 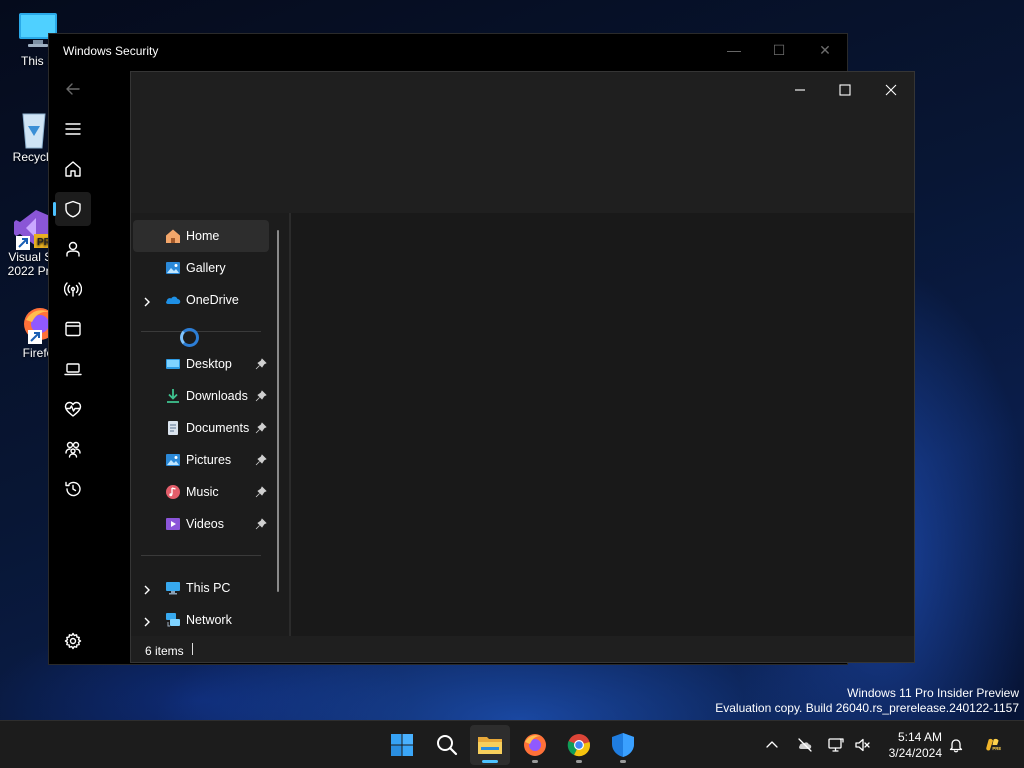 I want to click on status-bar: 6 items, so click(x=522, y=649).